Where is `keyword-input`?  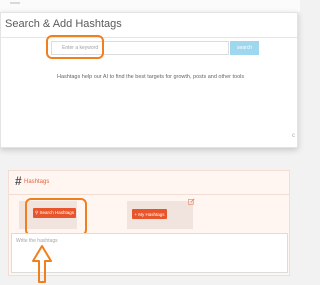 keyword-input is located at coordinates (140, 48).